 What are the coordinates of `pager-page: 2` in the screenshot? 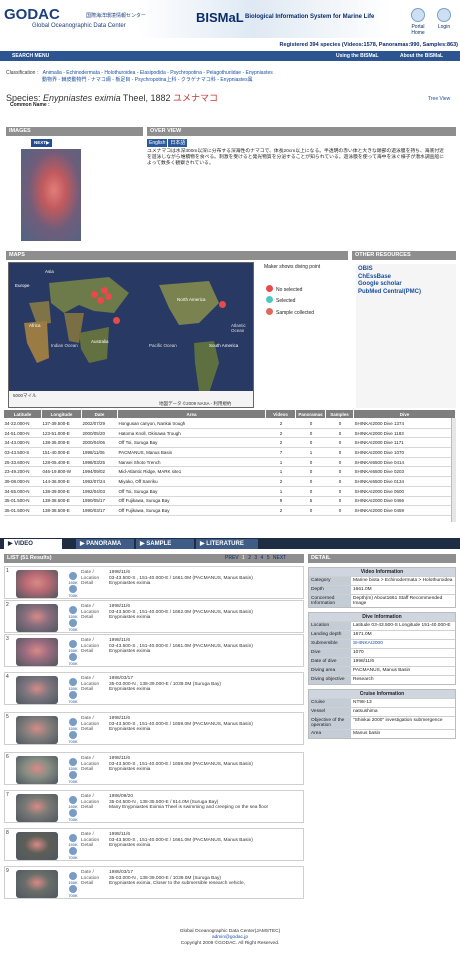 It's located at (249, 558).